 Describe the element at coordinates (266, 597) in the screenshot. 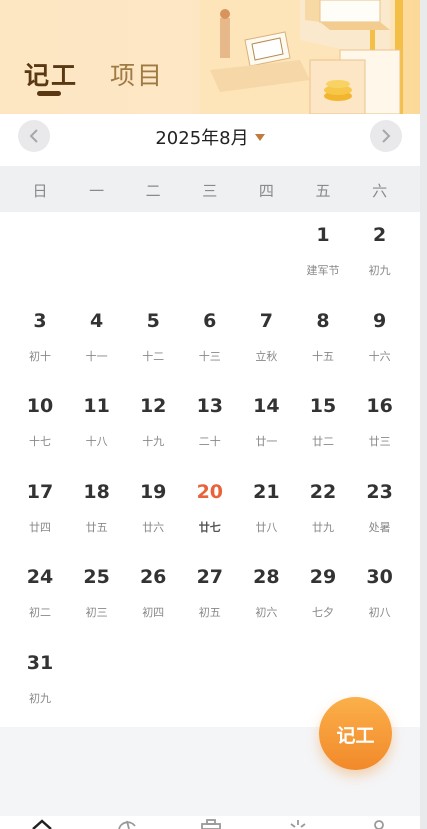

I see `calendar-day: 28 初六` at that location.